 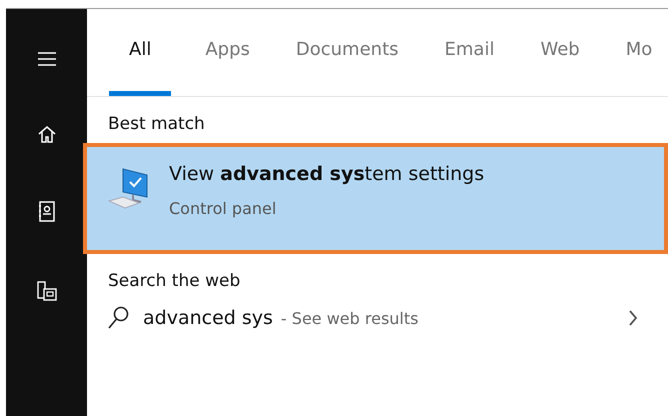 I want to click on home-icon, so click(x=46, y=134).